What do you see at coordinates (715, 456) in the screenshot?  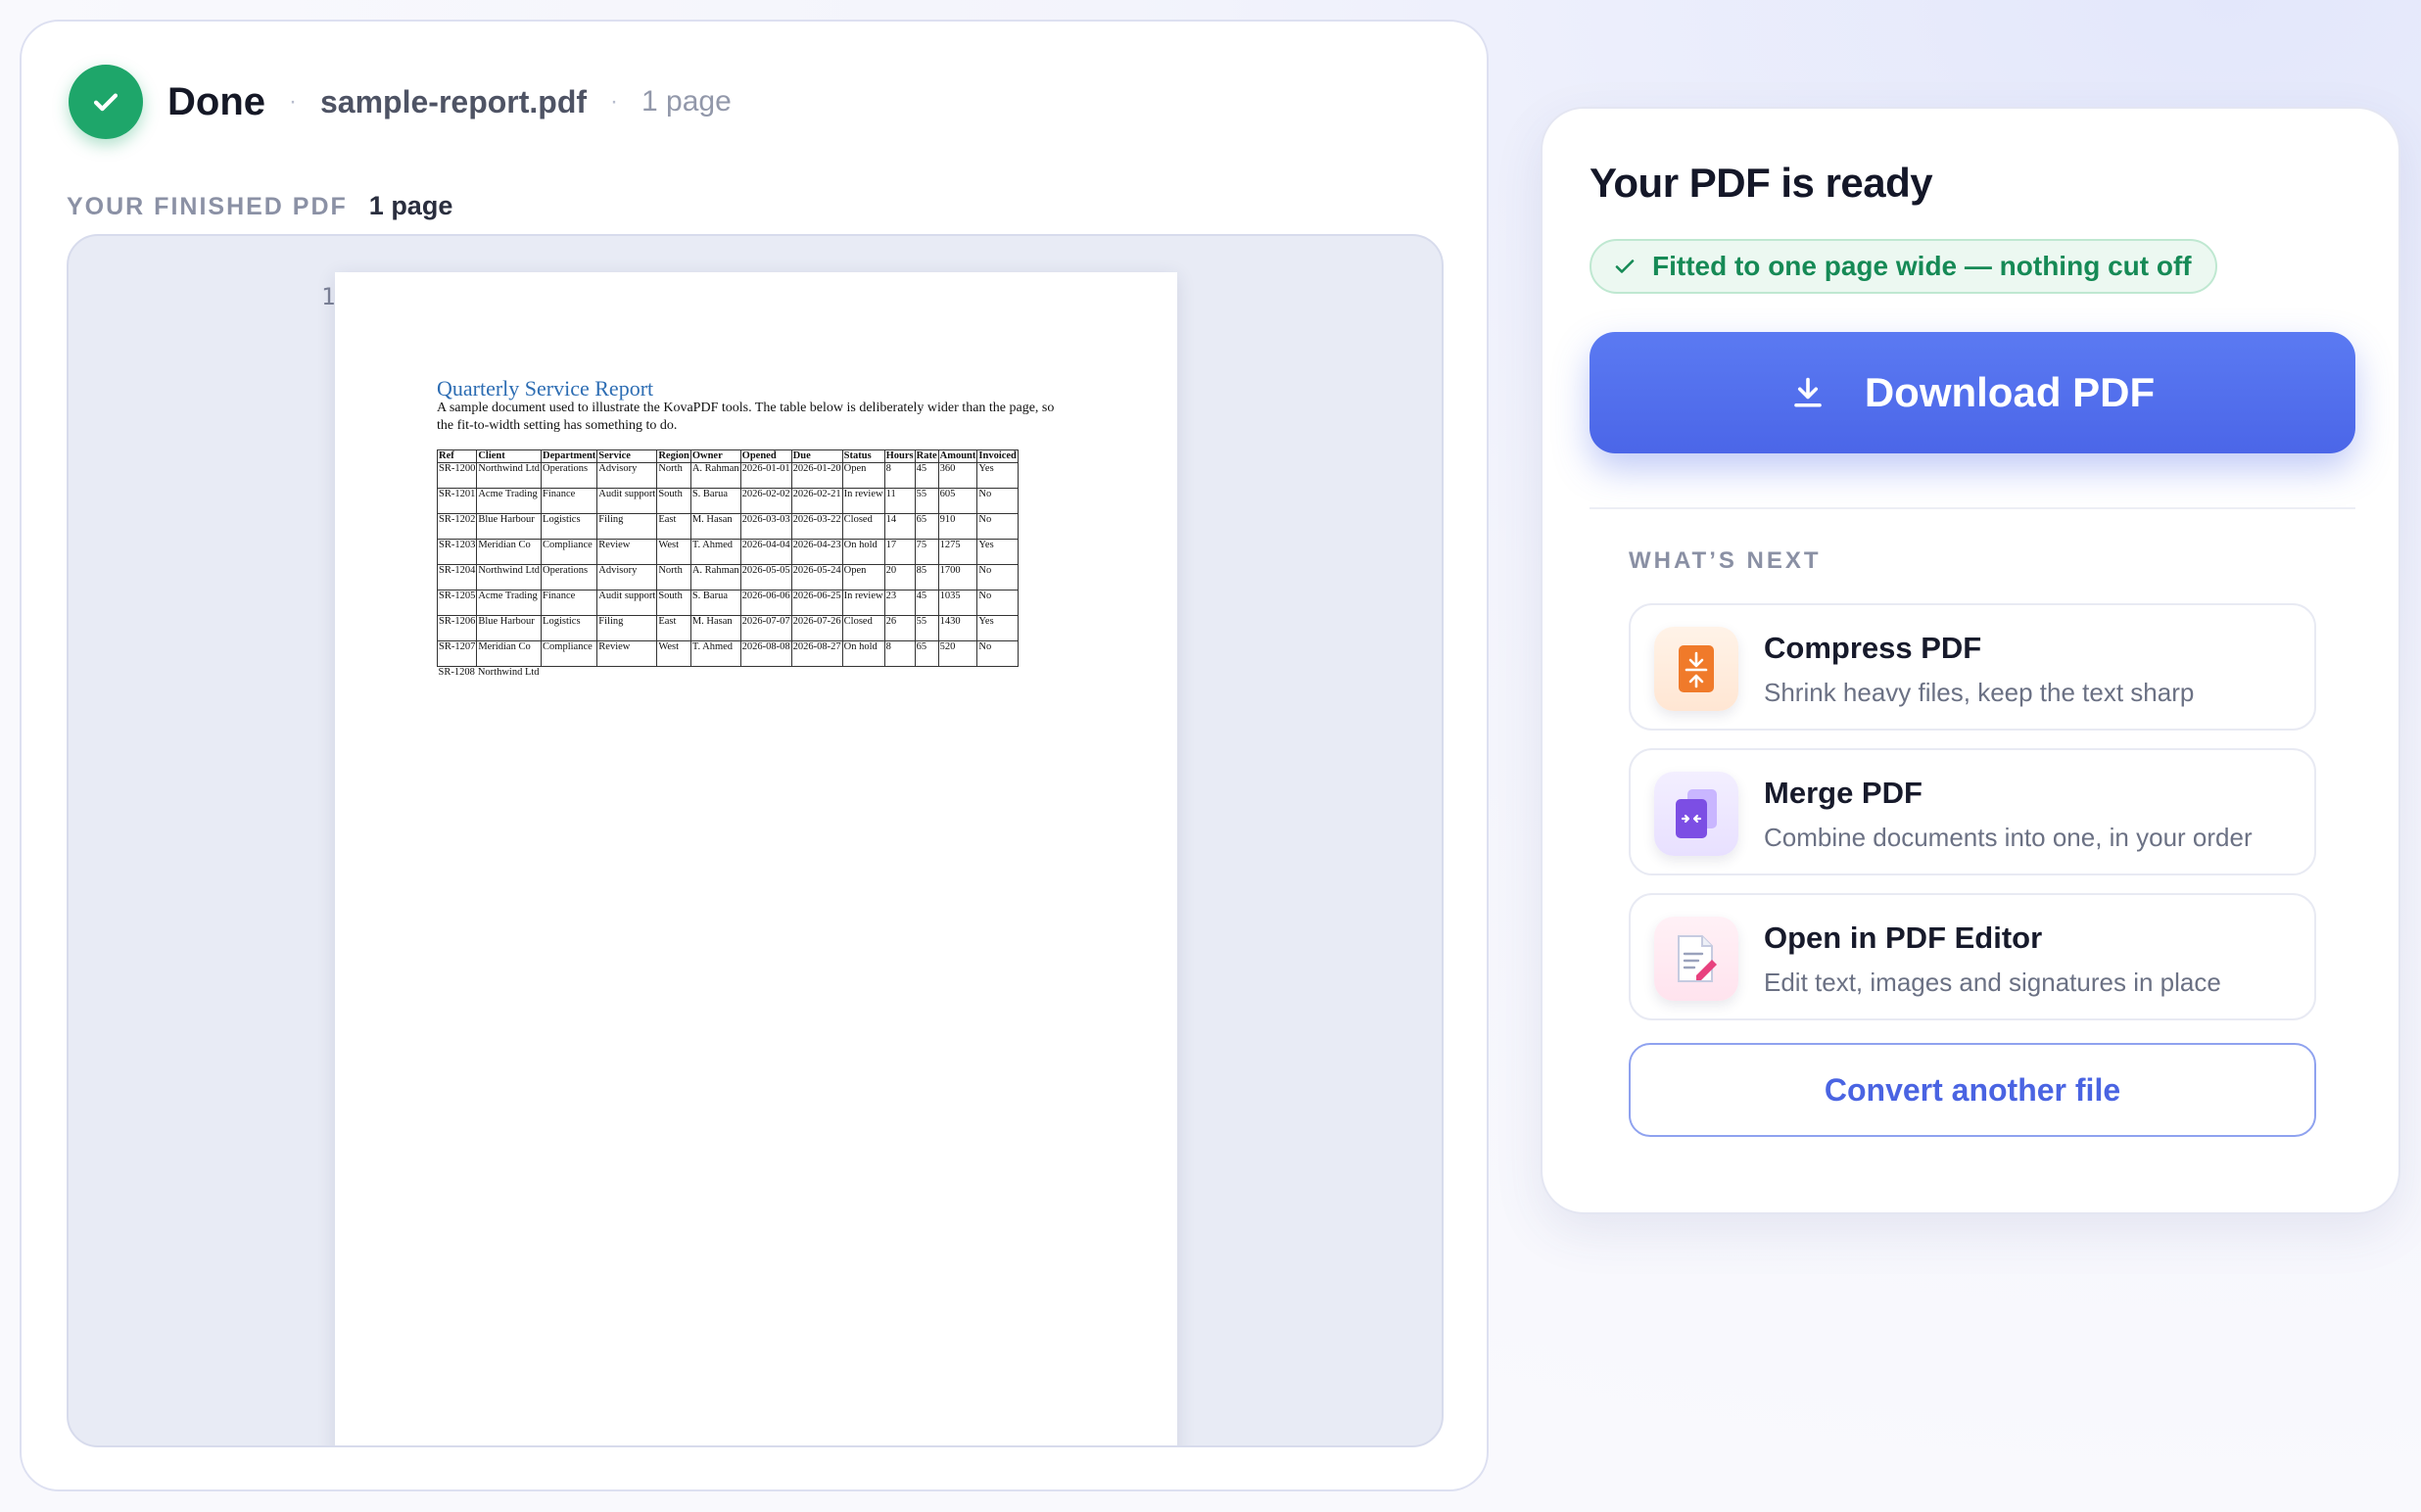 I see `table-header-cell: Owner` at bounding box center [715, 456].